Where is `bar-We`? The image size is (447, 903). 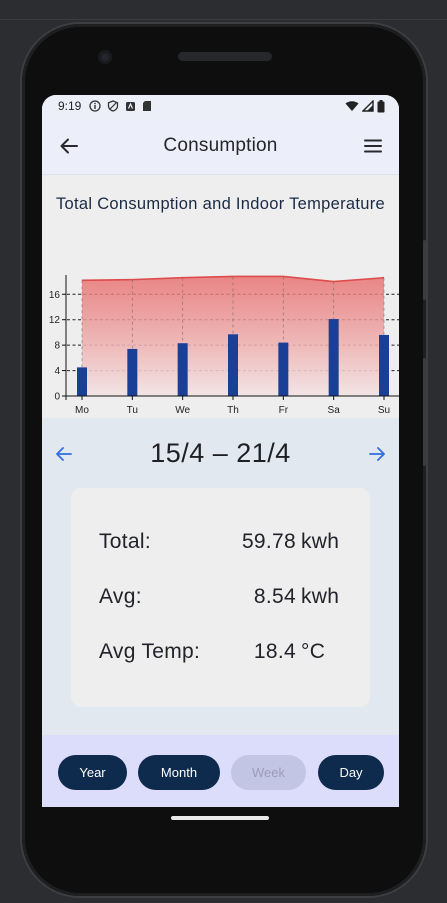 bar-We is located at coordinates (182, 369).